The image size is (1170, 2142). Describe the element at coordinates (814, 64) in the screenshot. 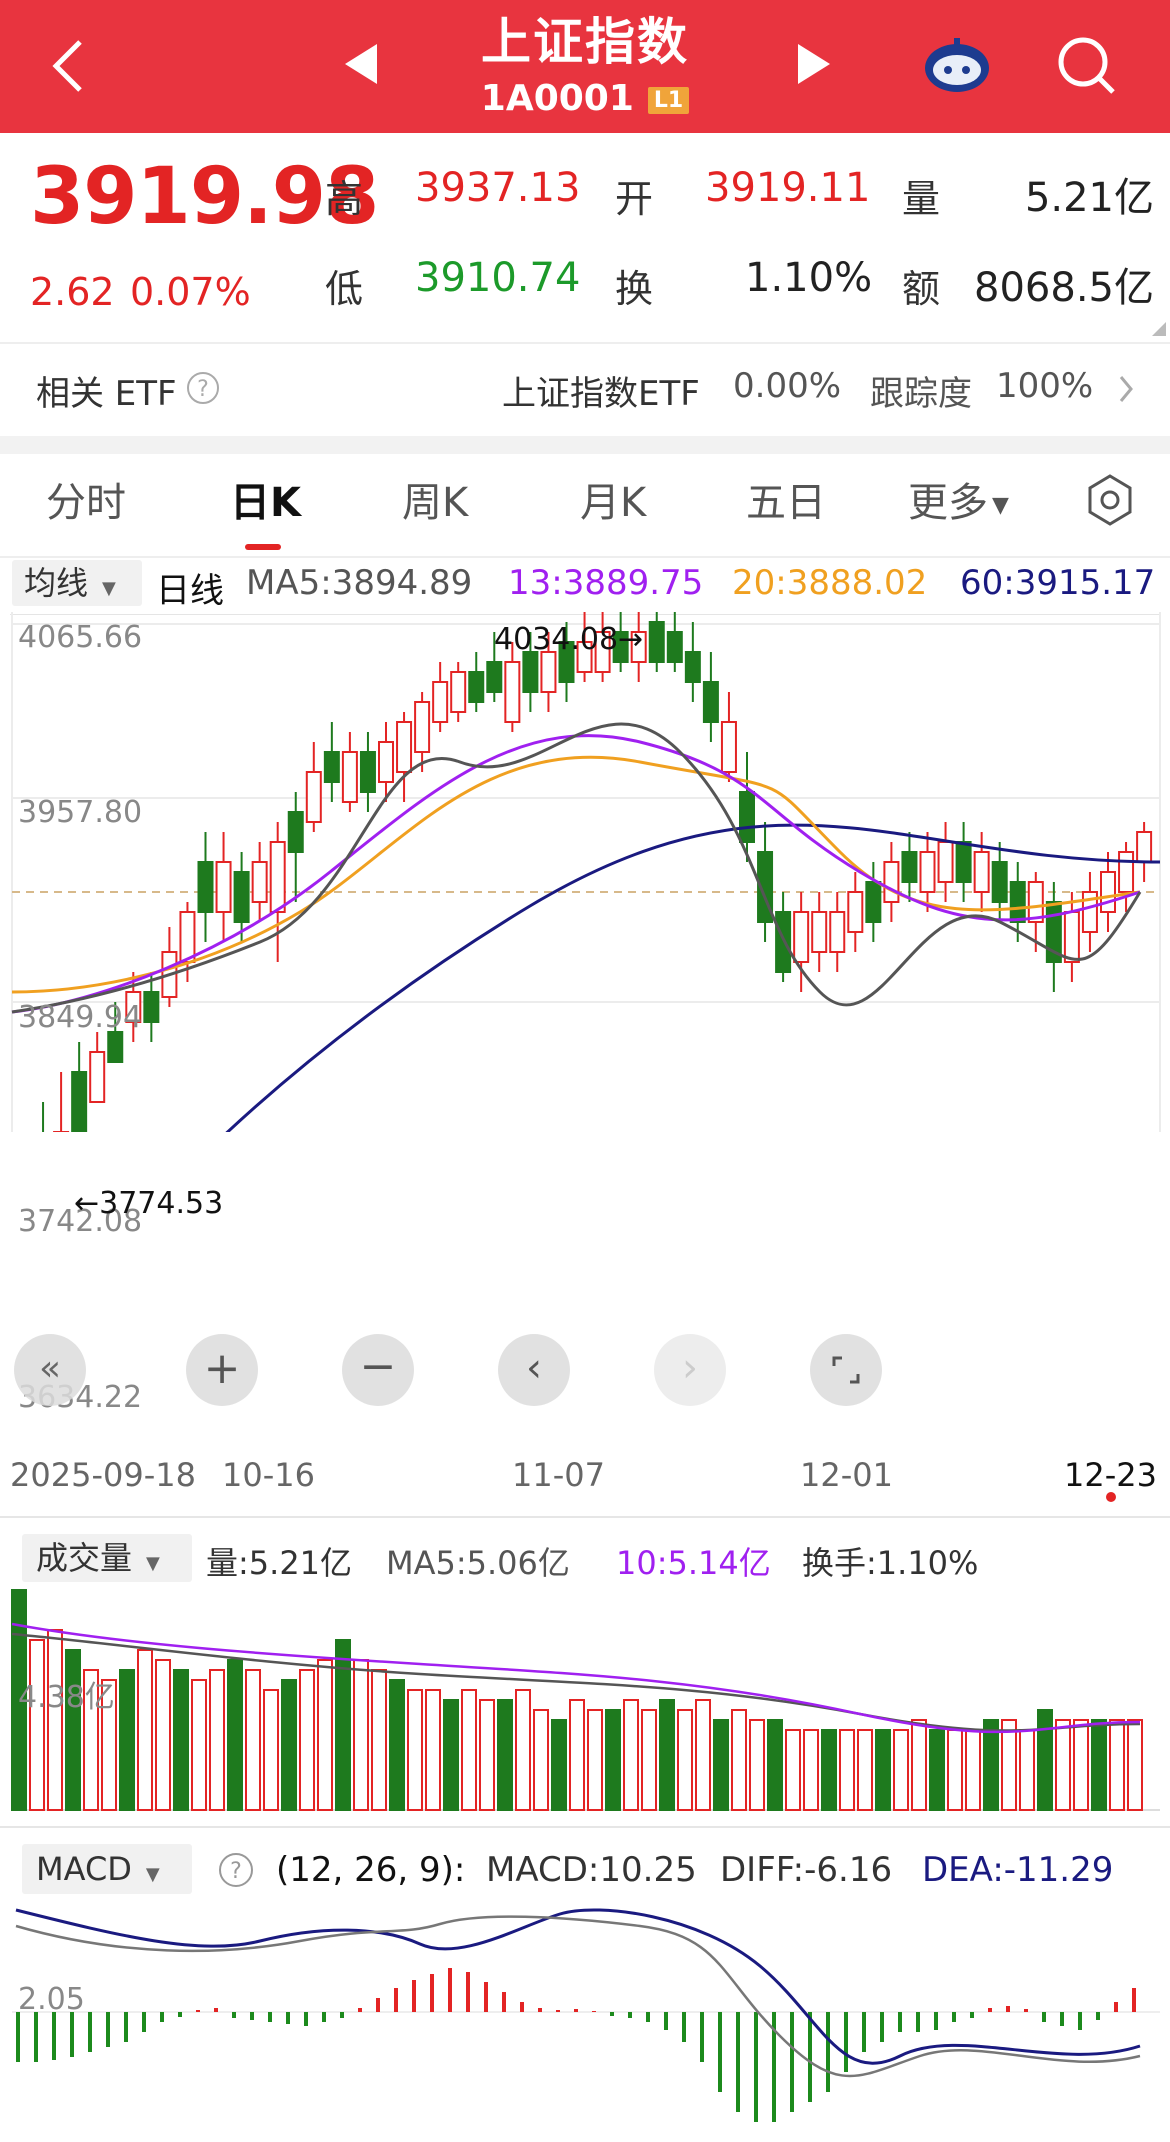

I see `next-stock-icon` at that location.